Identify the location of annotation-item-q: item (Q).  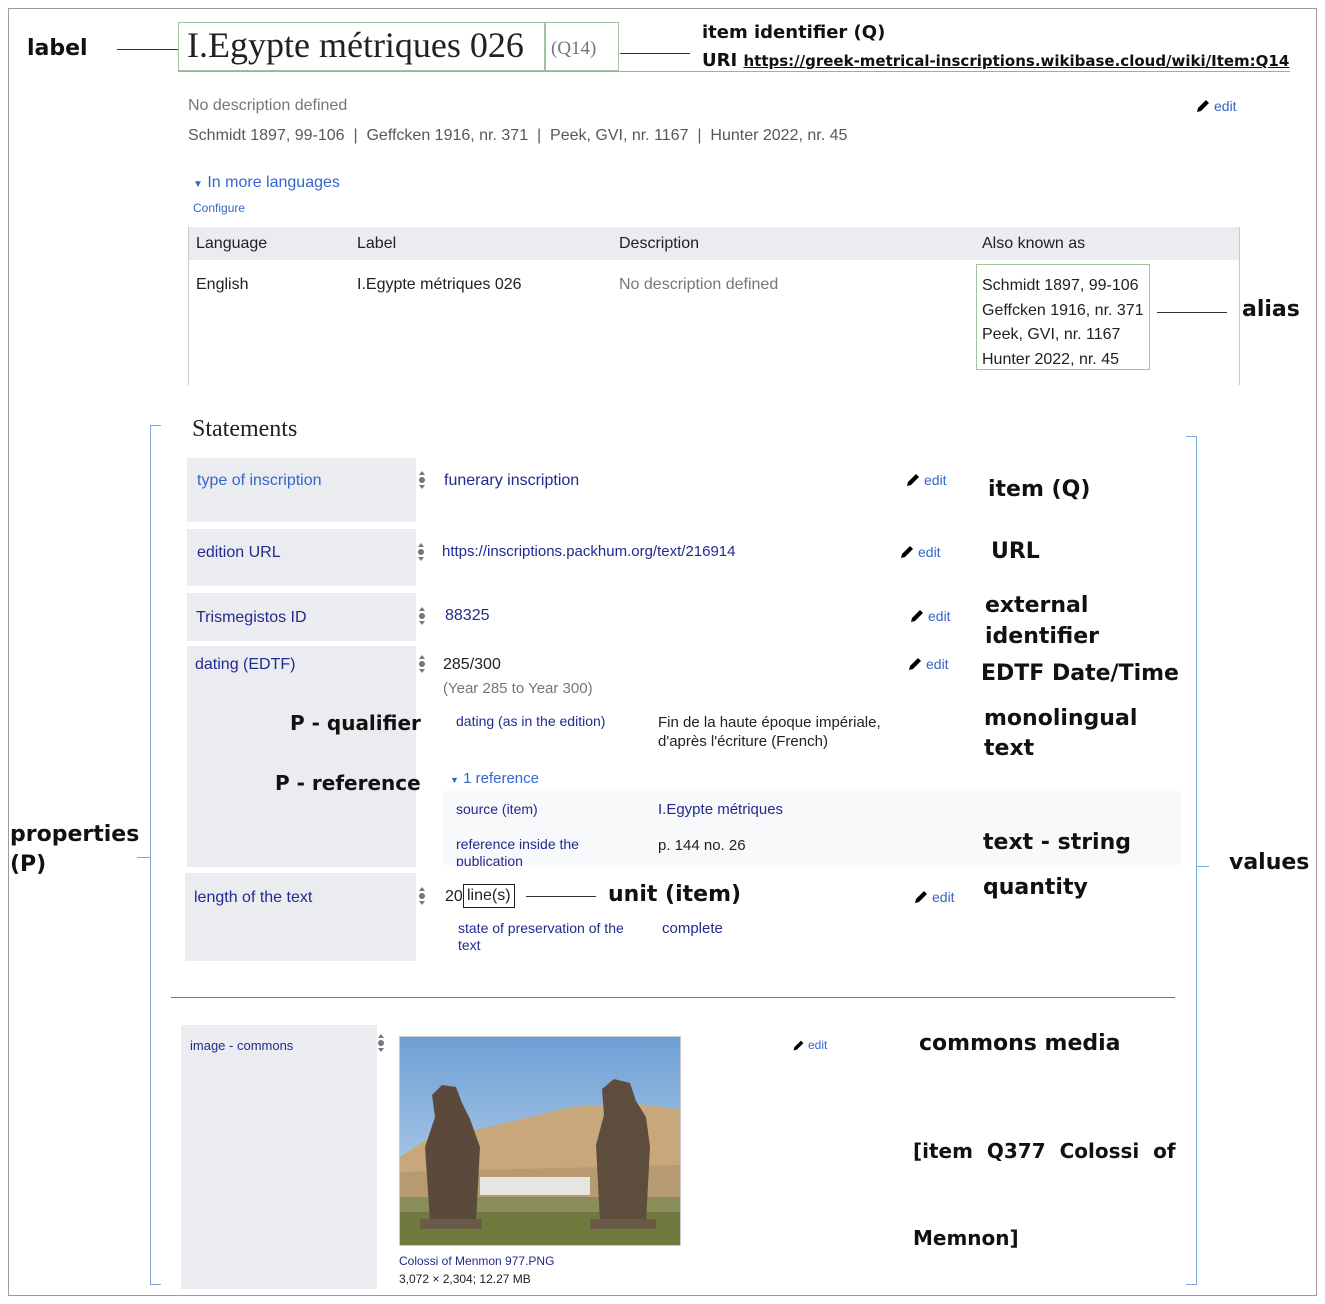
(1039, 489).